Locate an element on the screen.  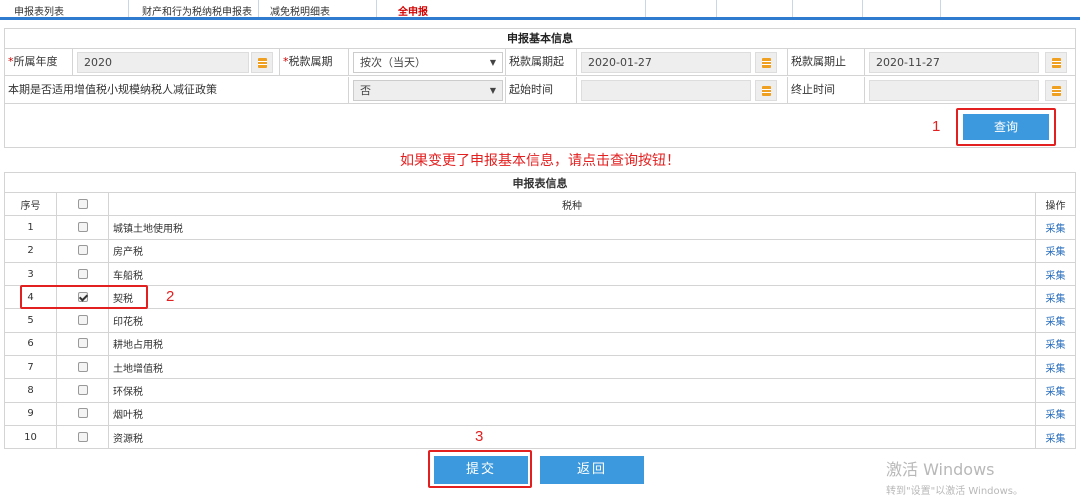
end-time-label: 终止时间 is located at coordinates (826, 90).